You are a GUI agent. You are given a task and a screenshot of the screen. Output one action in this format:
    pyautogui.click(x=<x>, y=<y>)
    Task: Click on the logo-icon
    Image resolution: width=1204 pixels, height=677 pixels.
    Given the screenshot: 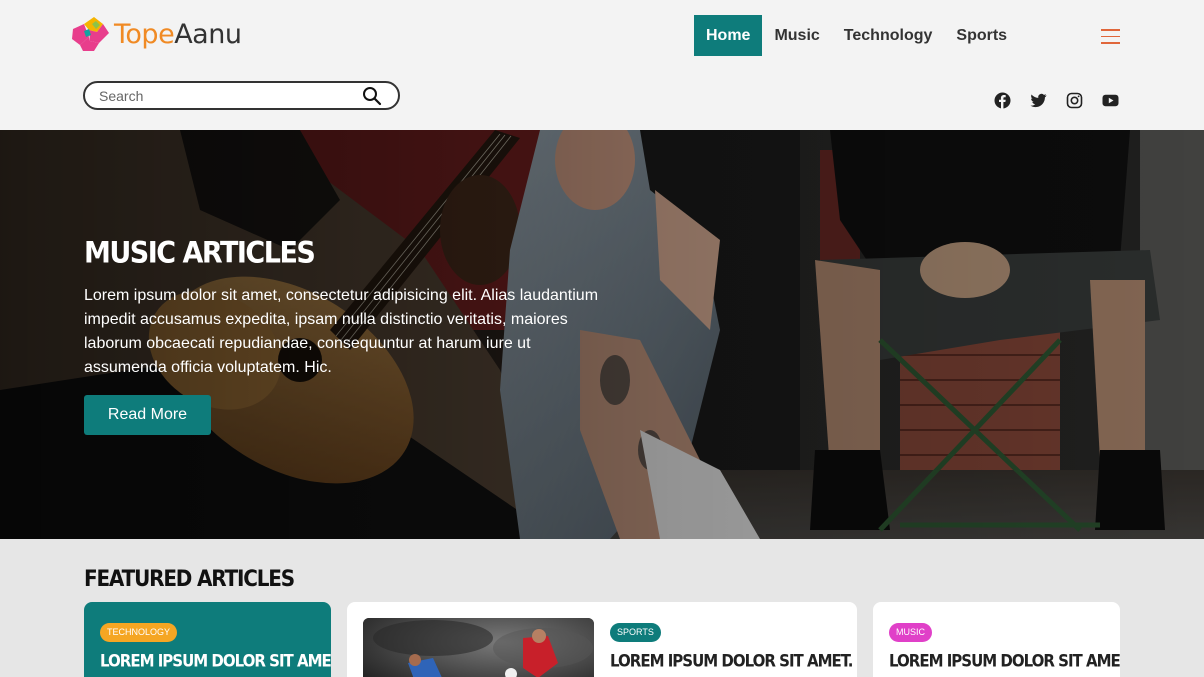 What is the action you would take?
    pyautogui.click(x=90, y=34)
    